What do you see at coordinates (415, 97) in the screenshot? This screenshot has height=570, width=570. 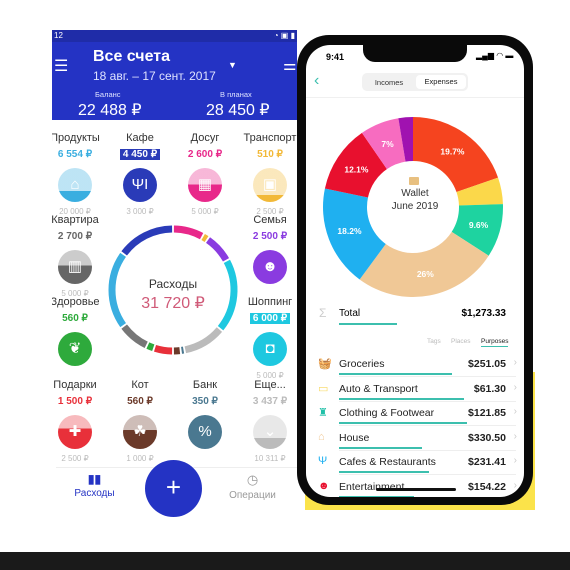 I see `header-divider` at bounding box center [415, 97].